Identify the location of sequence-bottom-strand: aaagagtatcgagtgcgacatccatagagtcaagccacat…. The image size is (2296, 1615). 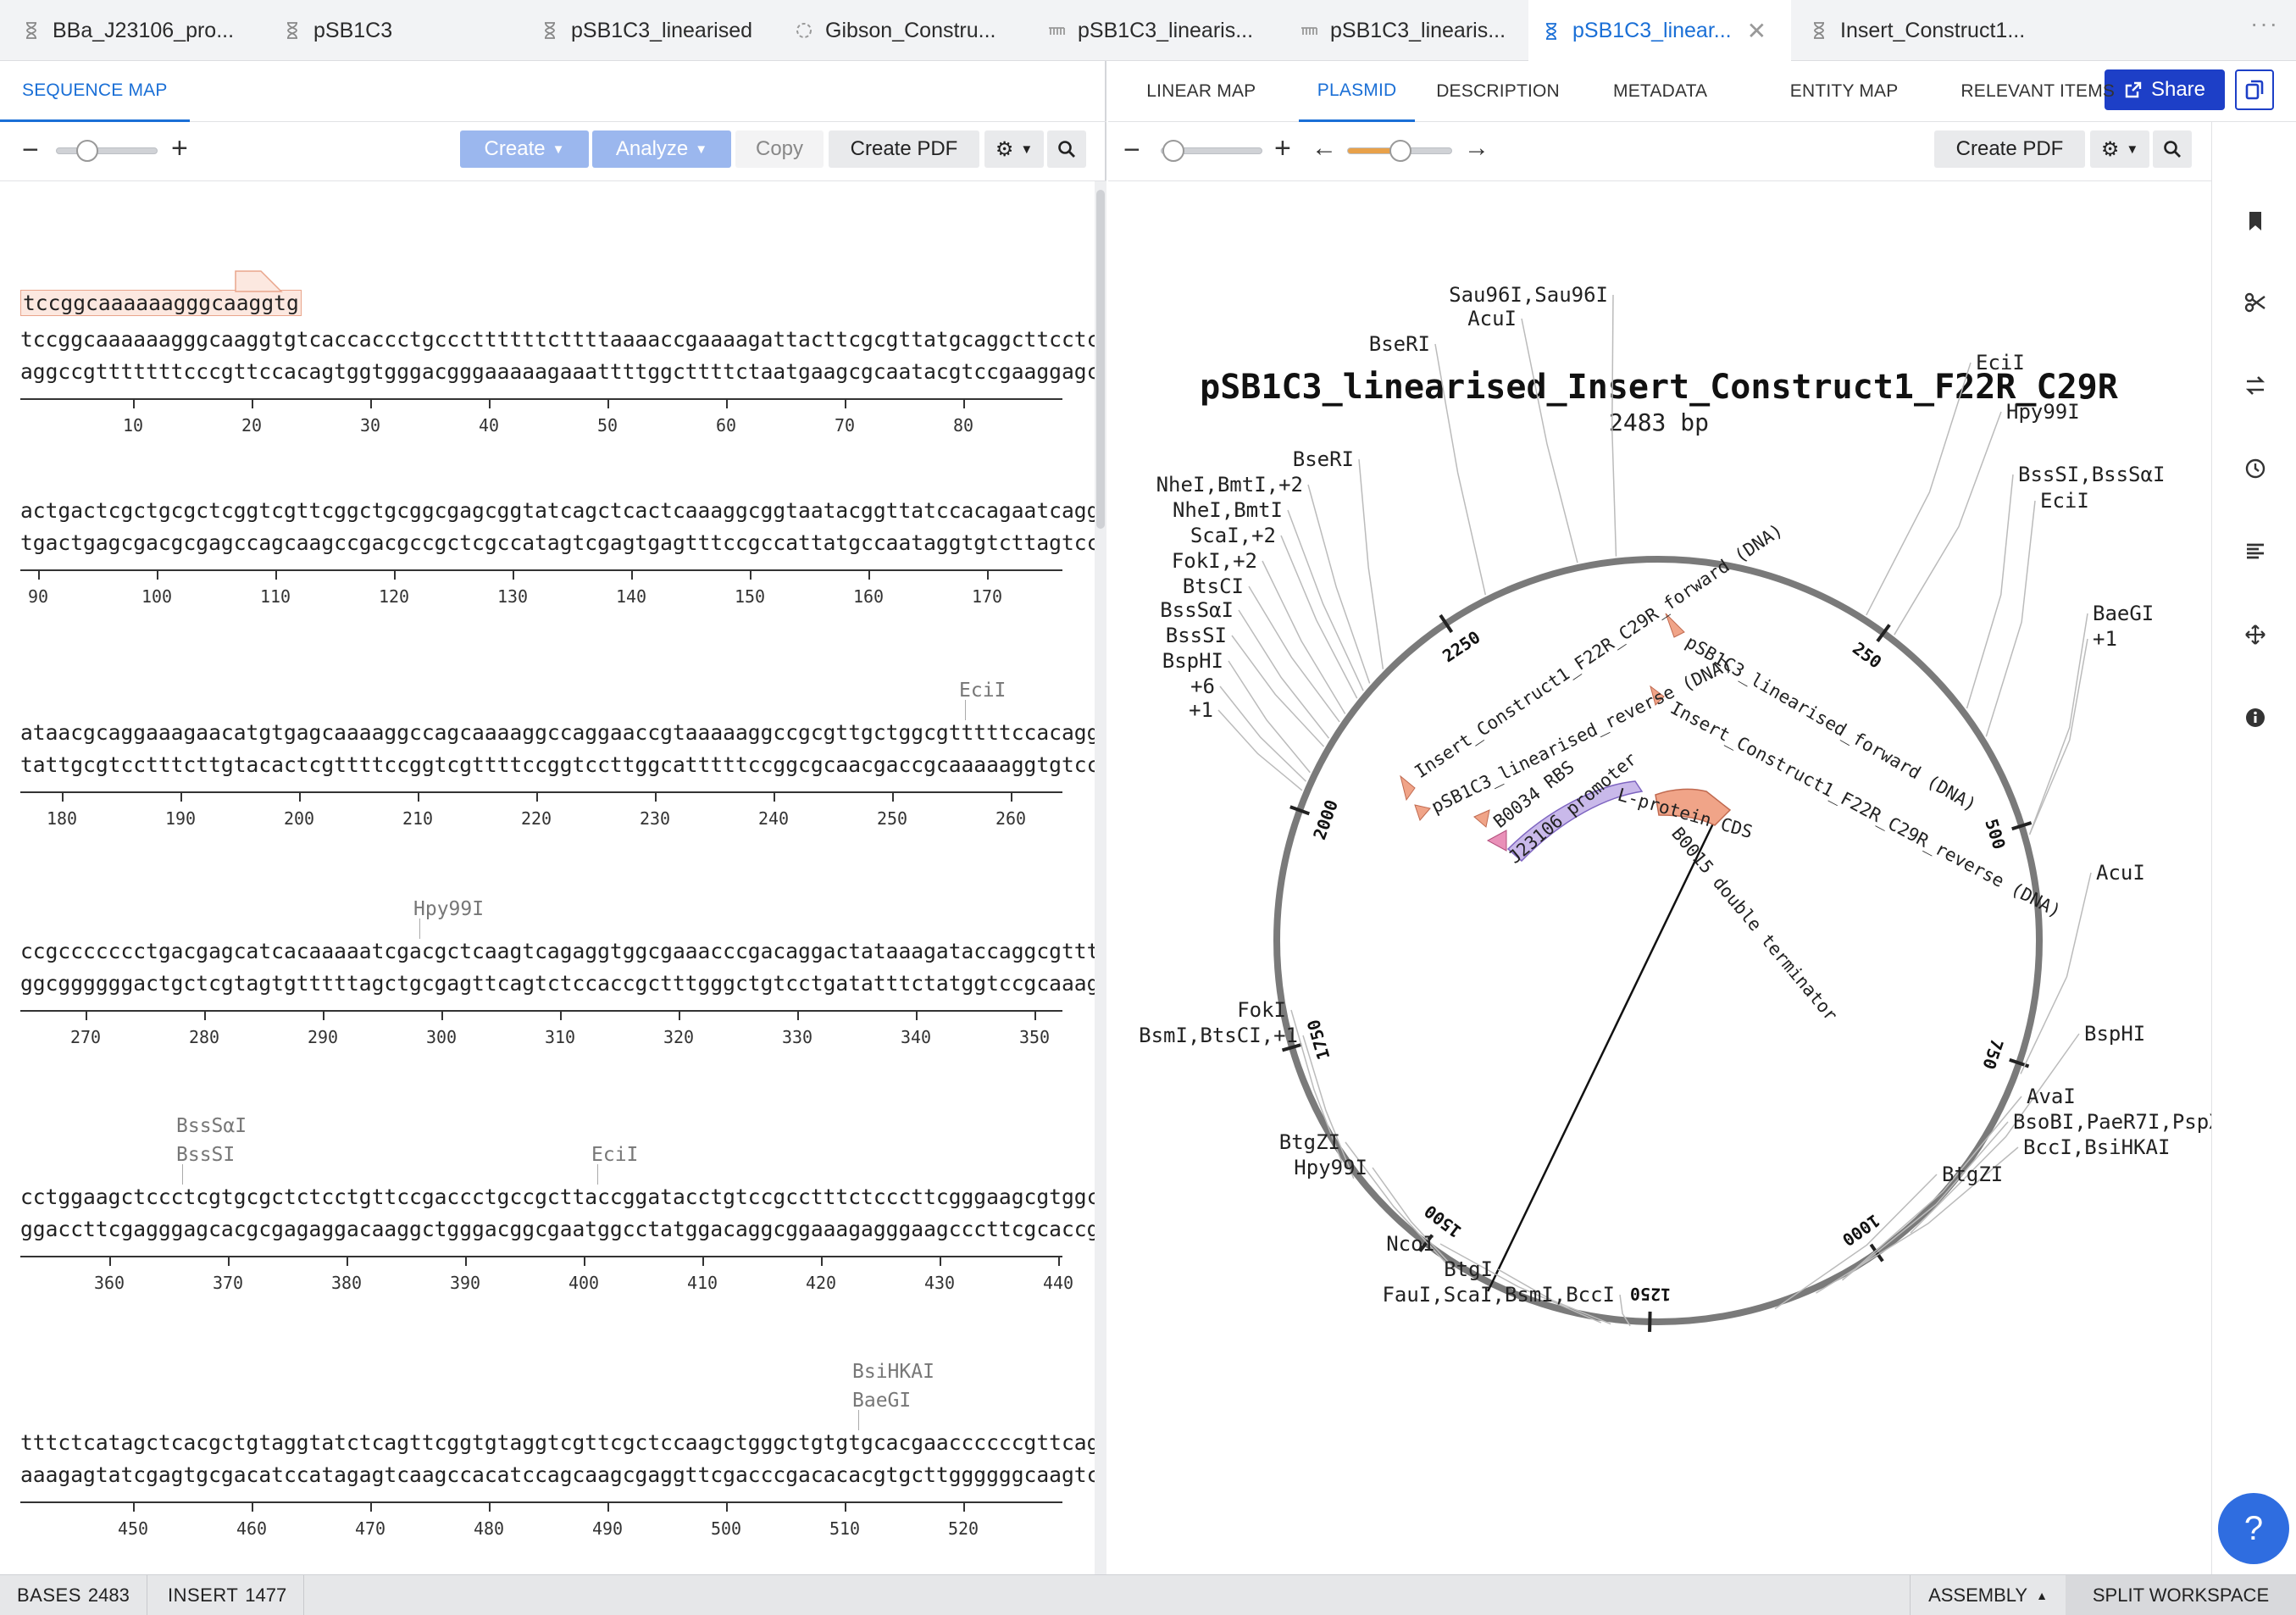
(557, 1474).